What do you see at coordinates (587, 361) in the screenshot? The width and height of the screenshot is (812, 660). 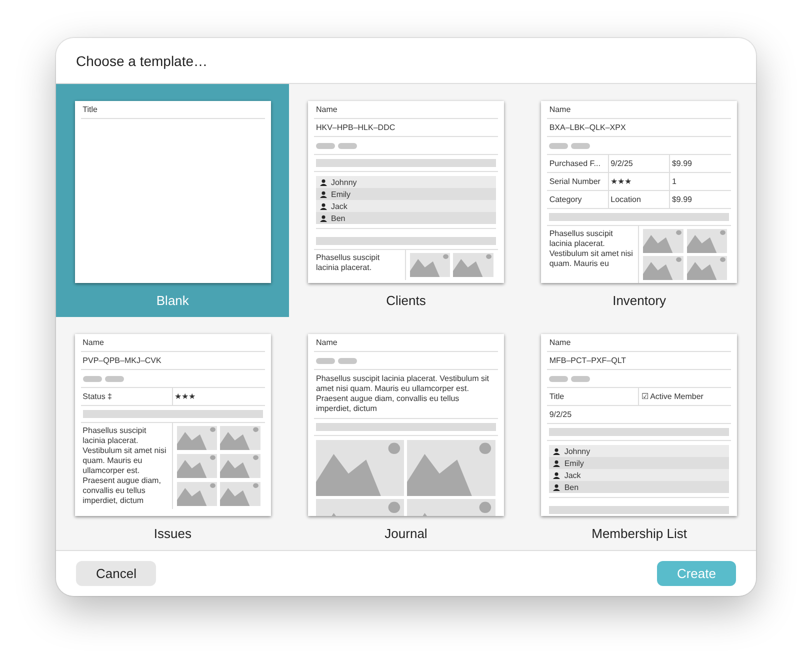 I see `field-text: MFB–PCT–PXF–QLT` at bounding box center [587, 361].